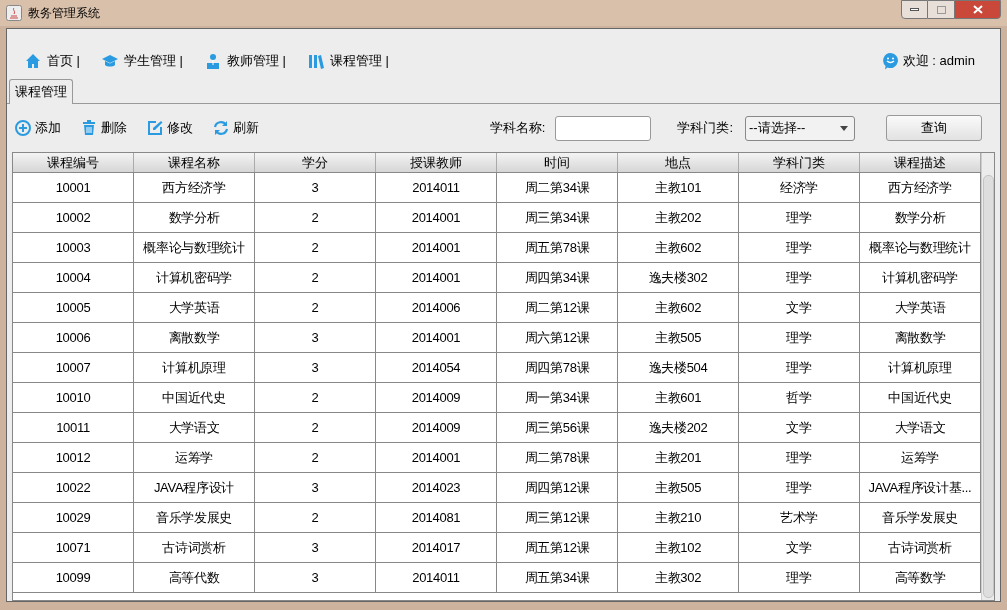  What do you see at coordinates (73, 577) in the screenshot?
I see `table-cell: 10099` at bounding box center [73, 577].